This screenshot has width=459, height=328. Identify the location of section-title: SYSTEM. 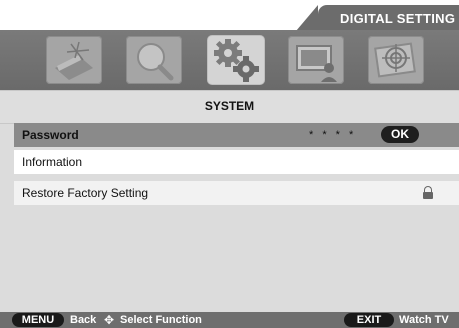
(229, 106).